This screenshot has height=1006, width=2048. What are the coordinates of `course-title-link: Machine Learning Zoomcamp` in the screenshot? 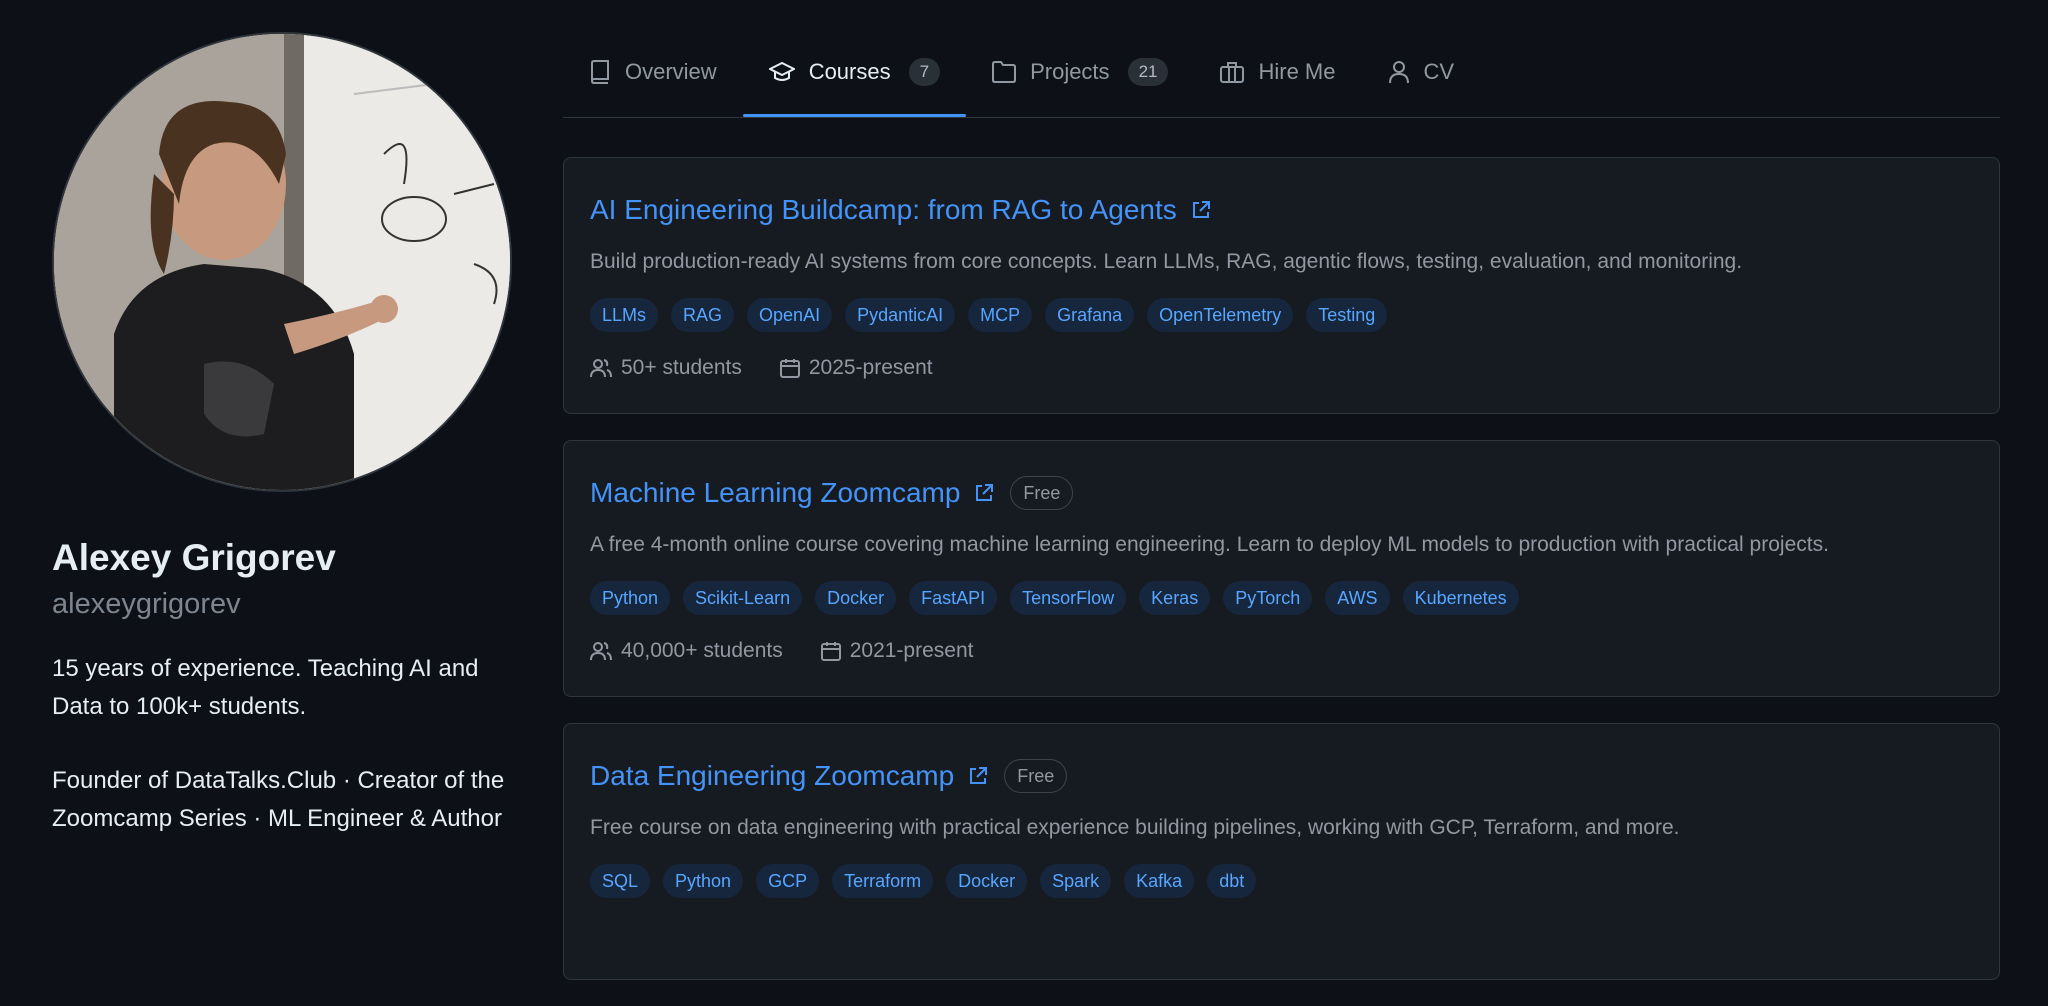 It's located at (775, 493).